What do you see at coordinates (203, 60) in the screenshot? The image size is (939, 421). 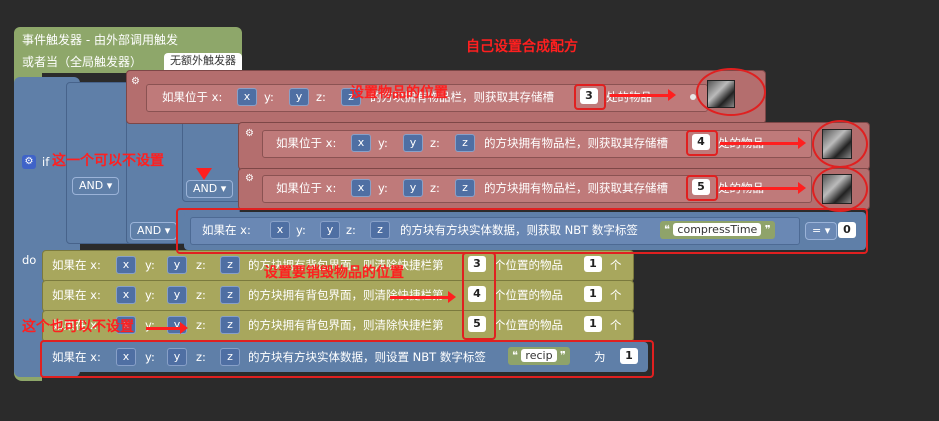 I see `trigger-dropdown-label: 无额外触发器` at bounding box center [203, 60].